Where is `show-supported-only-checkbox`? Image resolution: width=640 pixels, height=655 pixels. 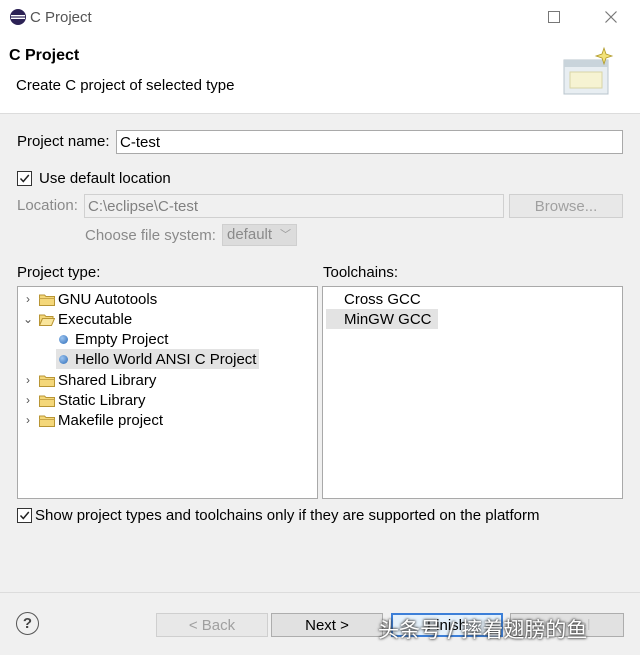
show-supported-only-checkbox is located at coordinates (24, 515).